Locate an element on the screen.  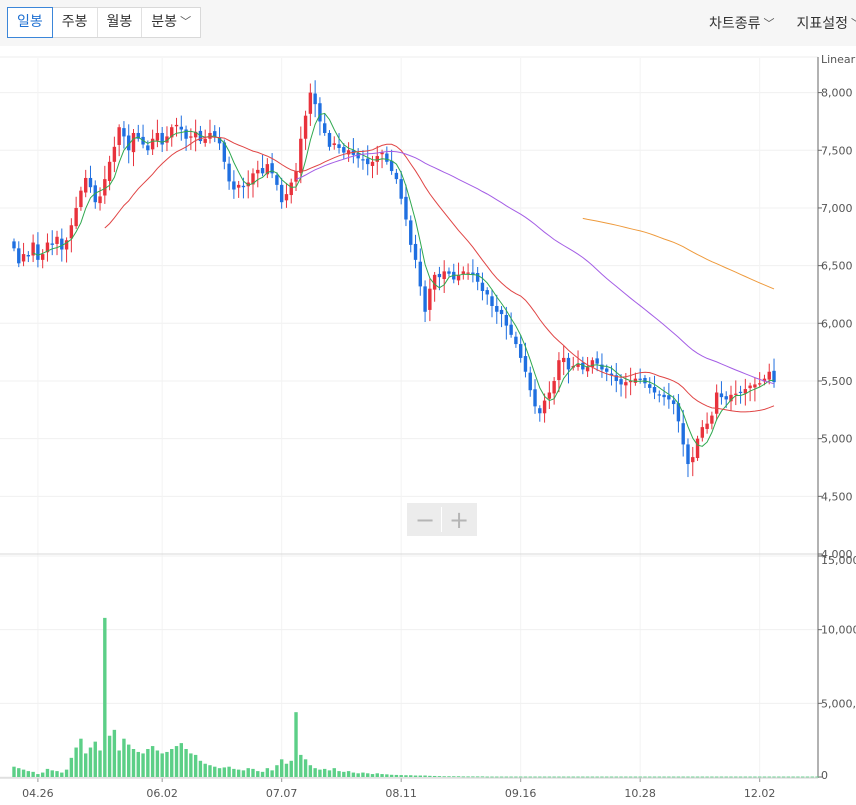
x-tick-label: 09.16 is located at coordinates (521, 793).